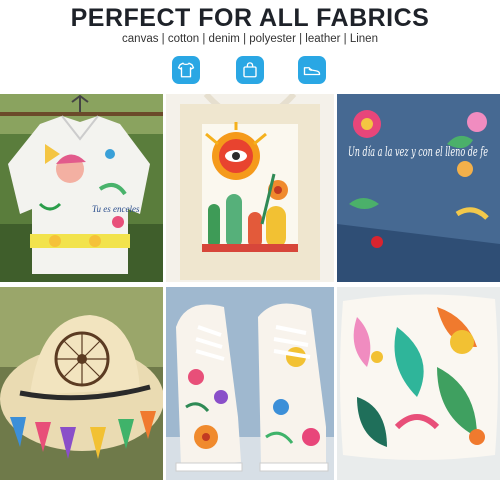 Image resolution: width=500 pixels, height=480 pixels. I want to click on shopping-bag-icon, so click(250, 70).